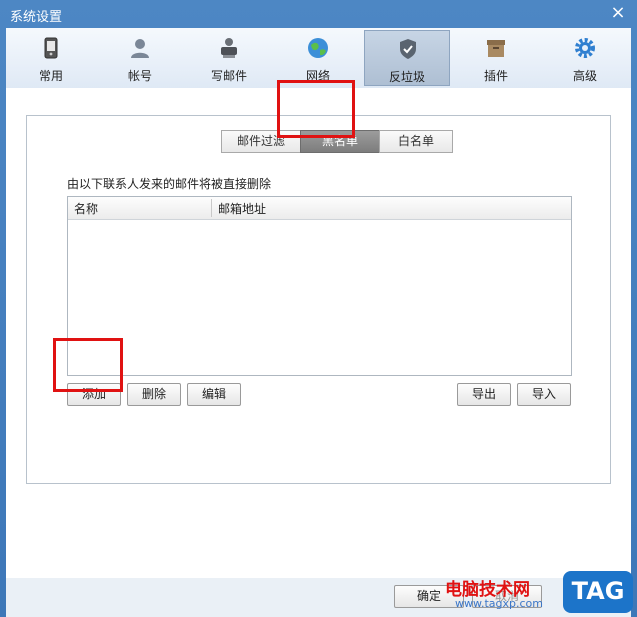 This screenshot has width=637, height=617. I want to click on tab-network-label: 网络, so click(317, 76).